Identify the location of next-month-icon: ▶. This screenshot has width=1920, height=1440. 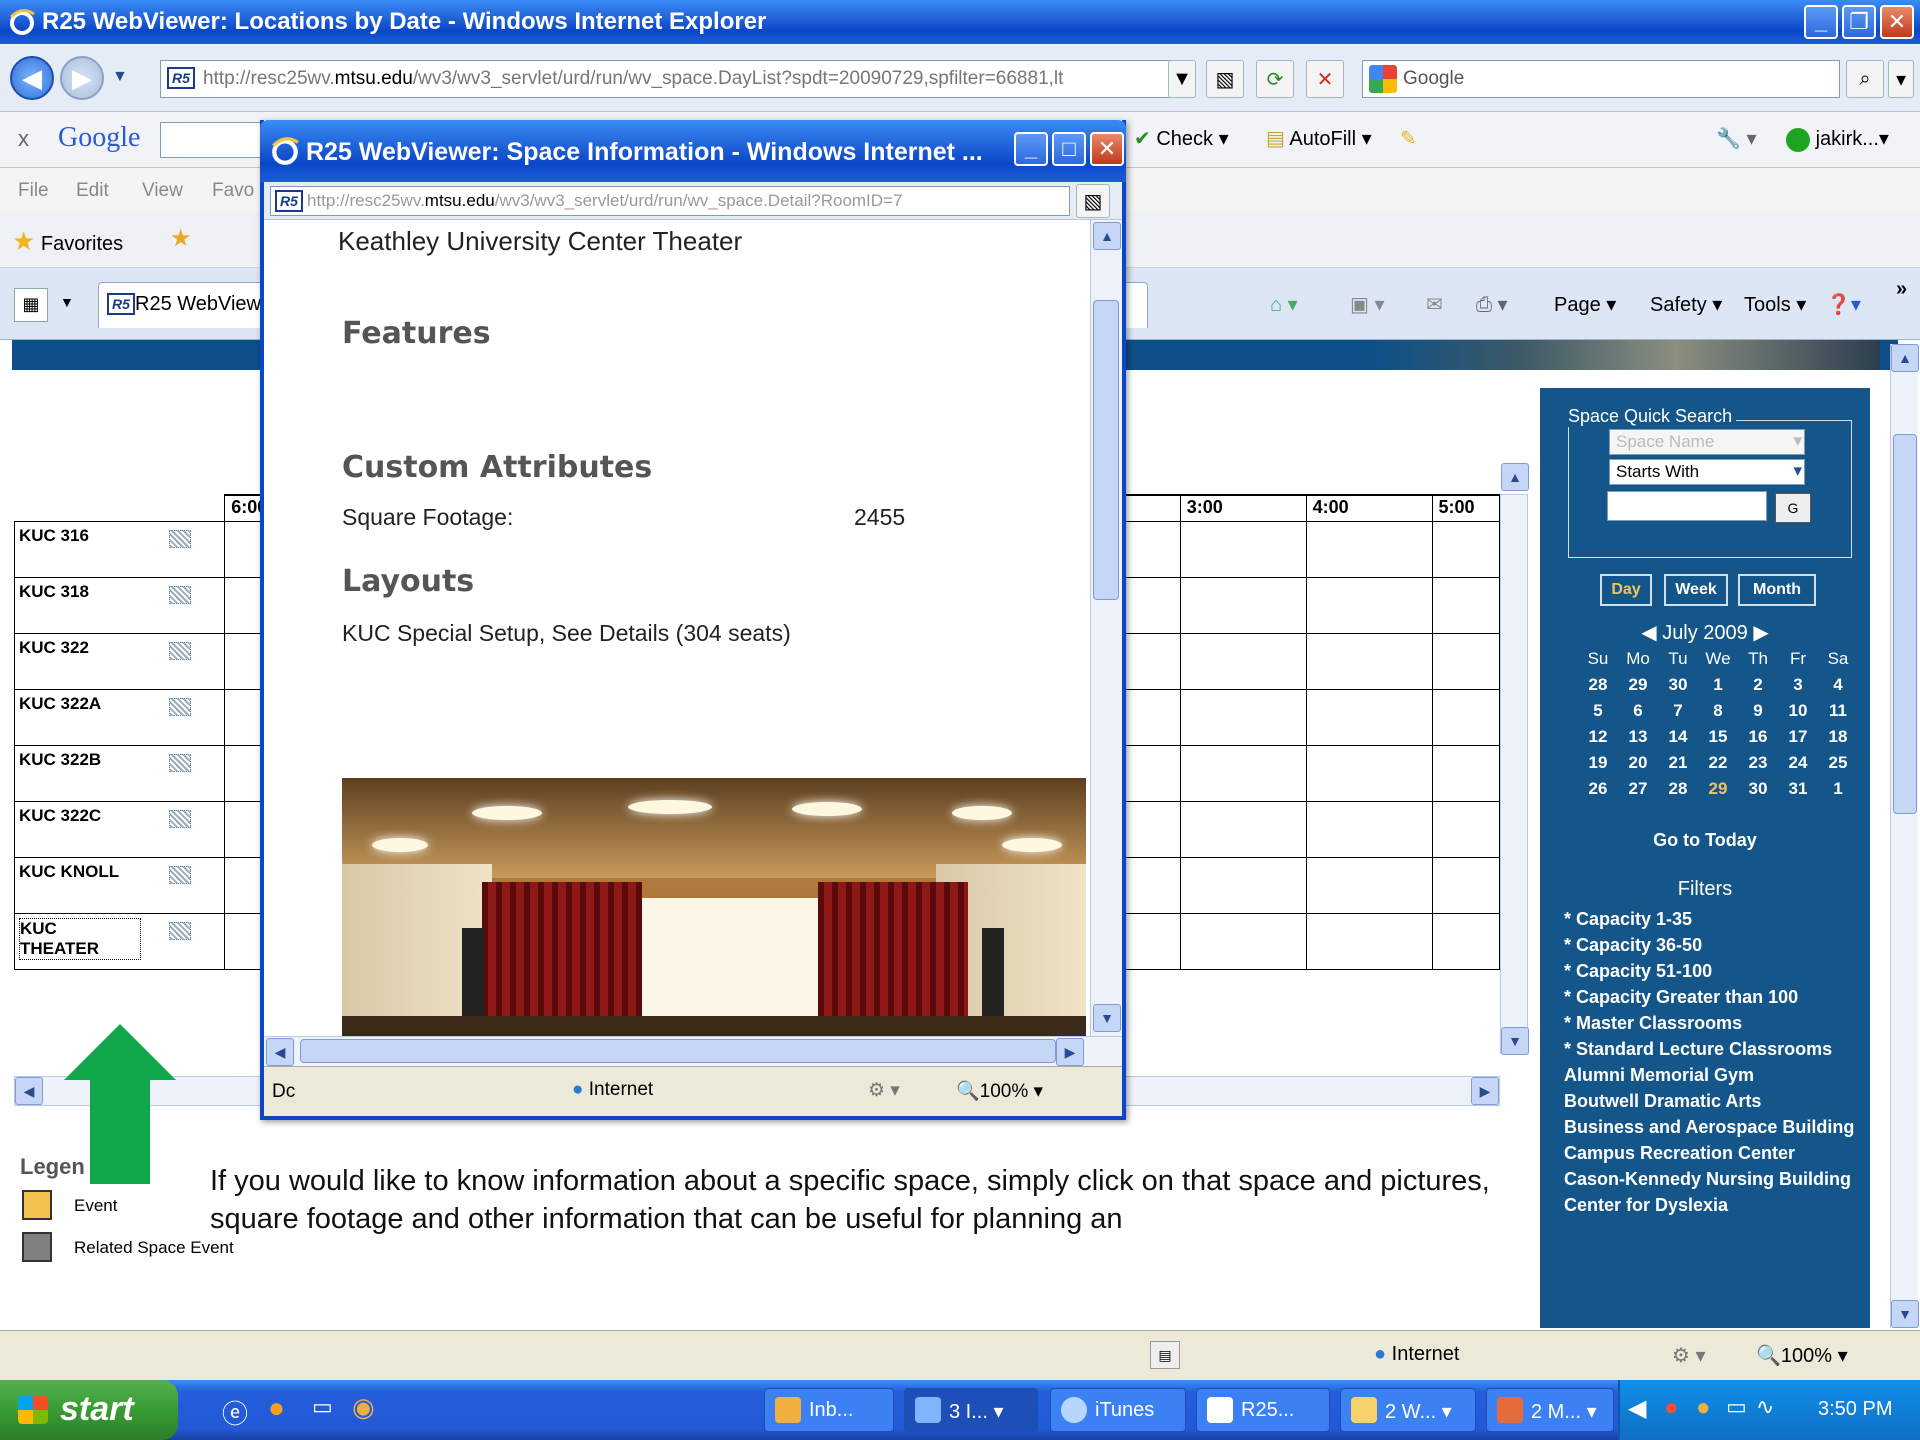
(1760, 633).